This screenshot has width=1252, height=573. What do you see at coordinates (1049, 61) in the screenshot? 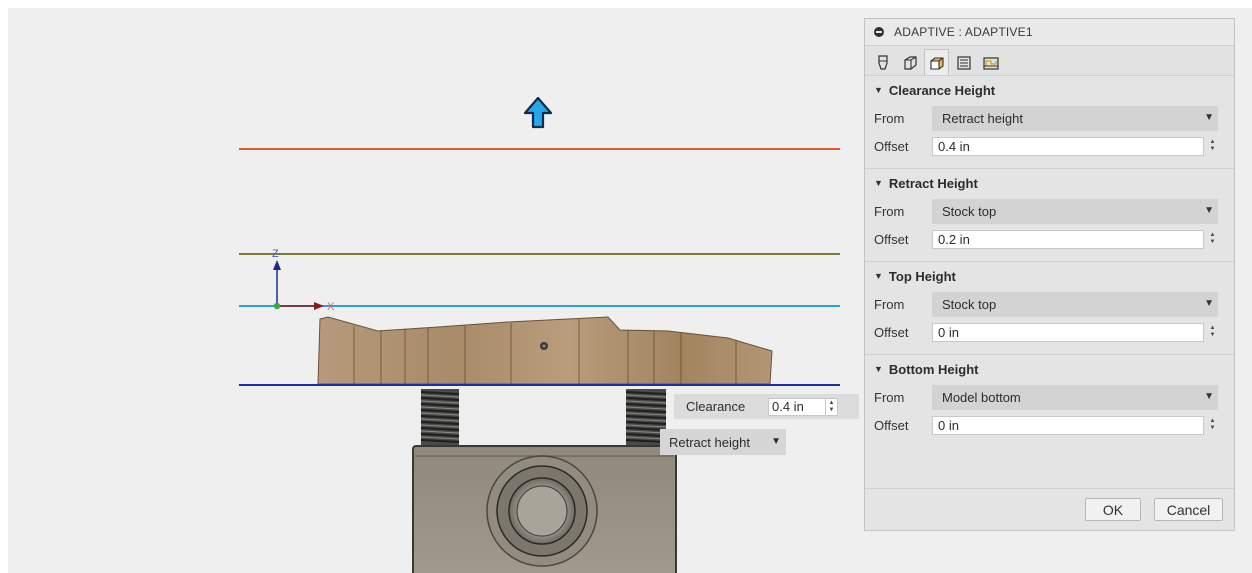
I see `dialog-tabs` at bounding box center [1049, 61].